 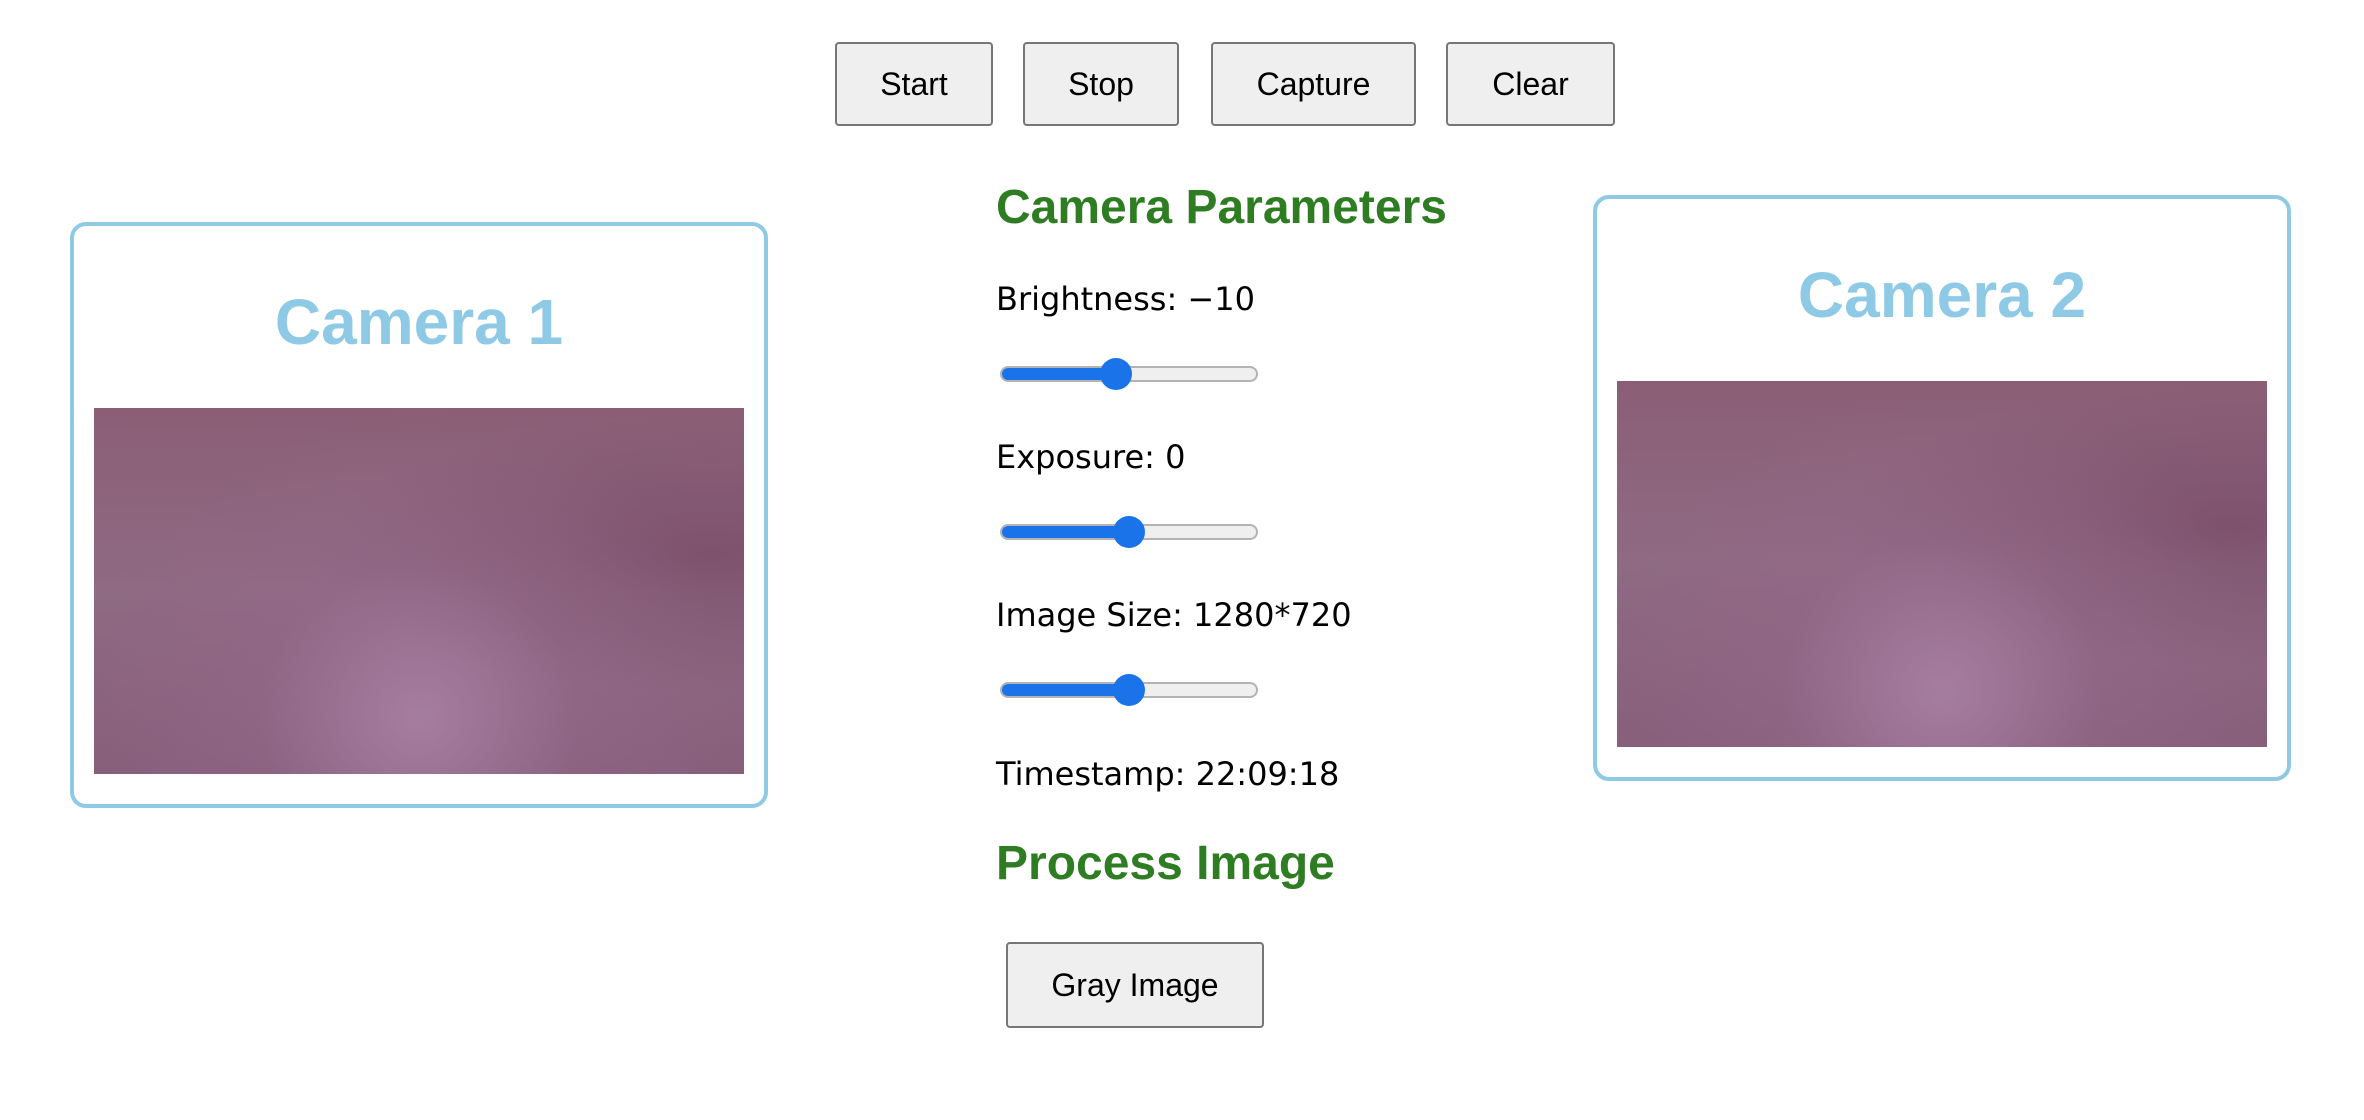 I want to click on brightness-label: Brightness: −10, so click(x=1125, y=299).